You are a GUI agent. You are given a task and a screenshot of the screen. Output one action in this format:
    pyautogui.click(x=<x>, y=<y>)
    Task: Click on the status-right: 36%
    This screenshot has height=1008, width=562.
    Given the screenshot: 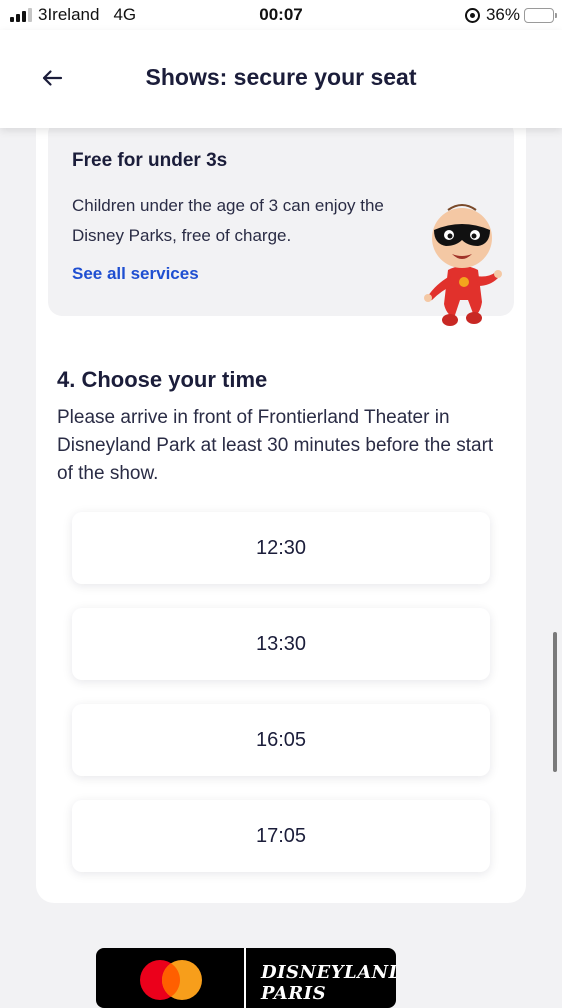 What is the action you would take?
    pyautogui.click(x=510, y=15)
    